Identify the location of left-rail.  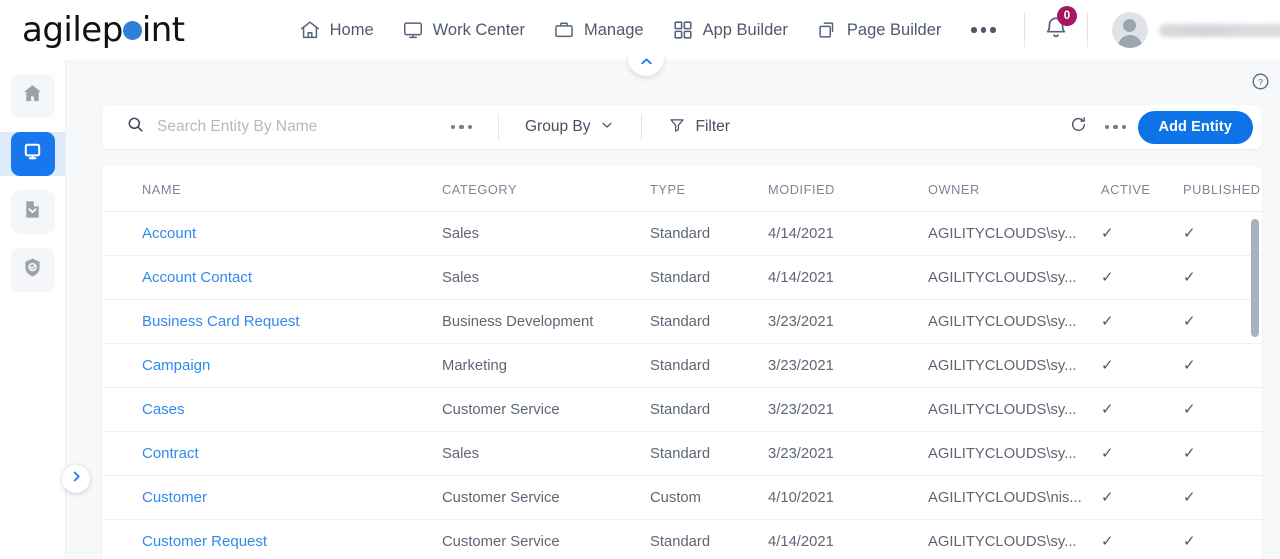
(45, 309).